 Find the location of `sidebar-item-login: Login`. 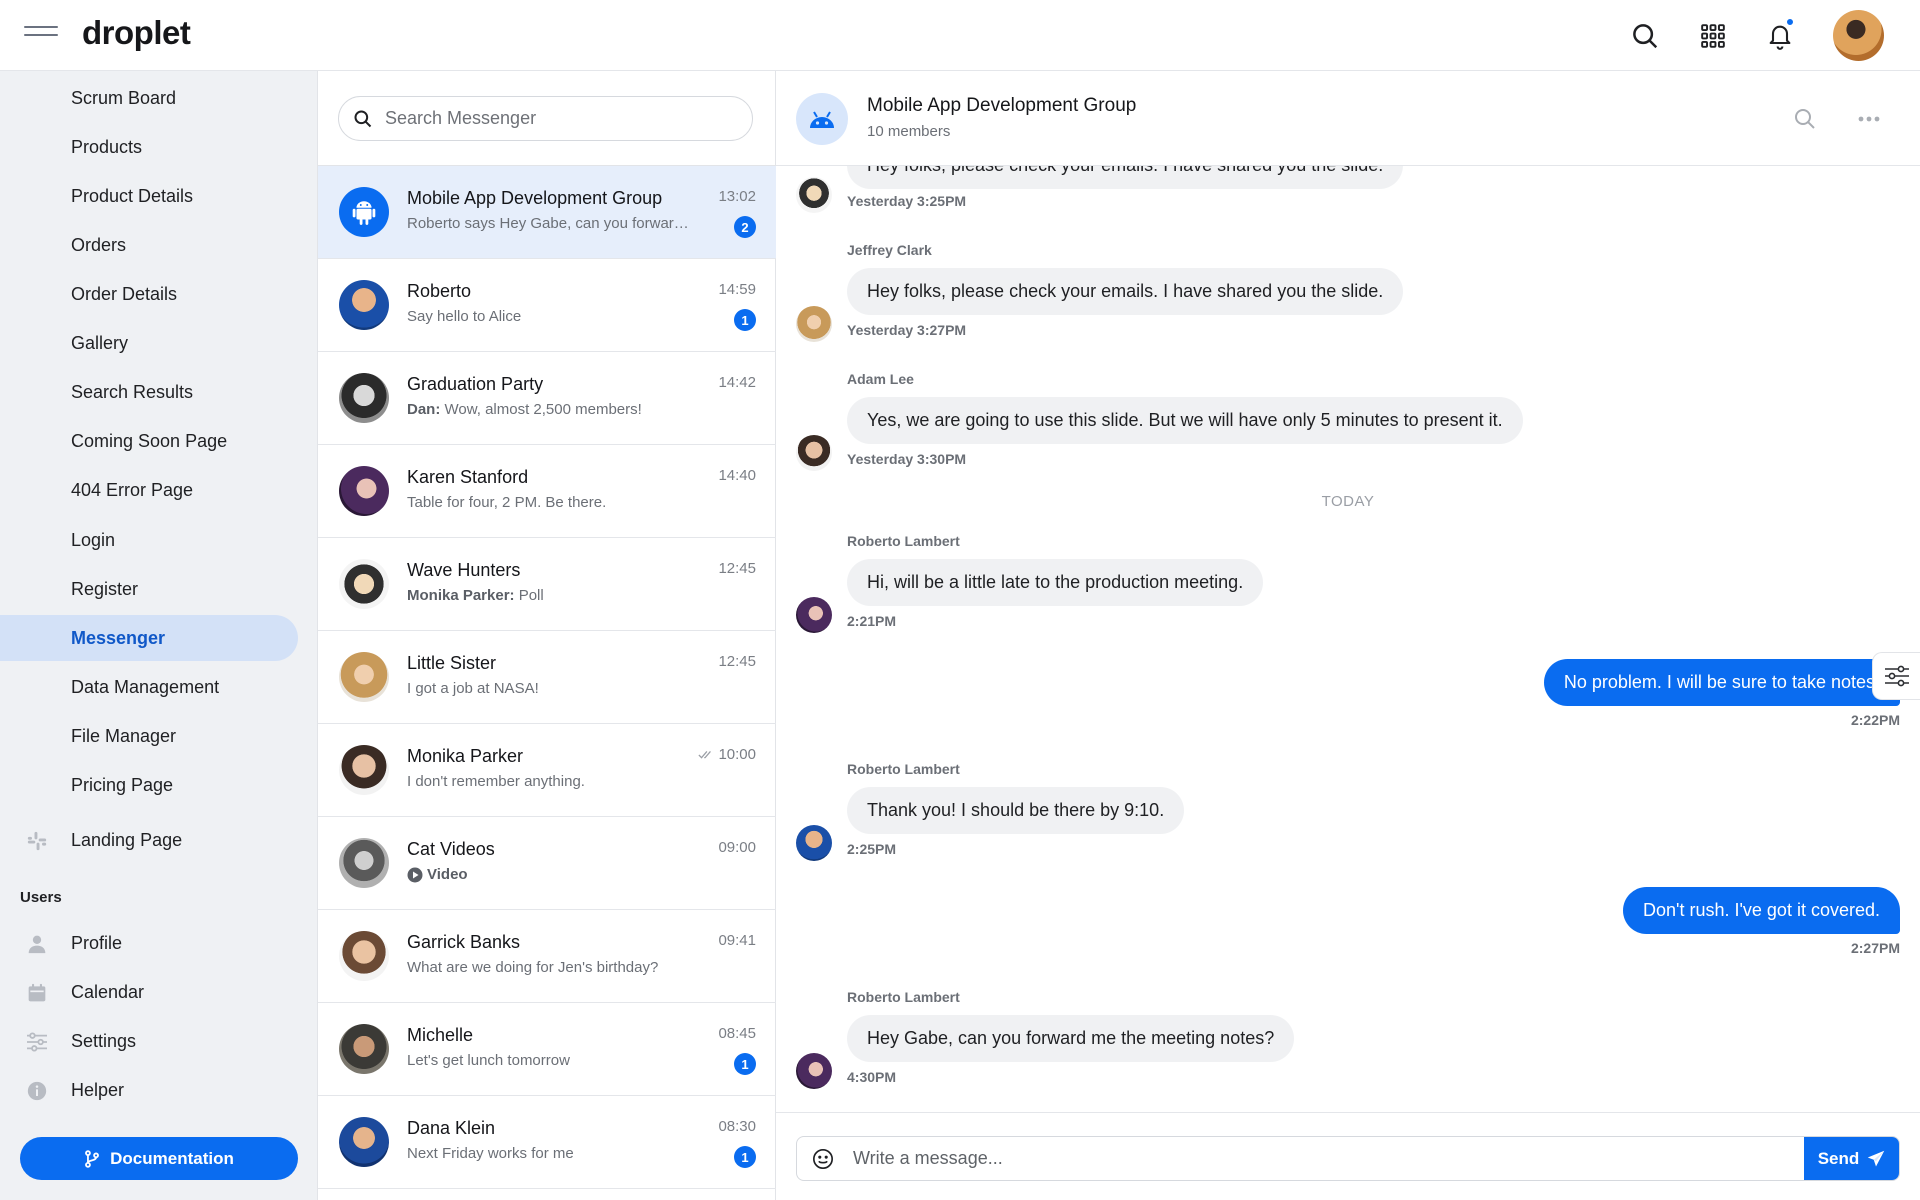

sidebar-item-login: Login is located at coordinates (149, 540).